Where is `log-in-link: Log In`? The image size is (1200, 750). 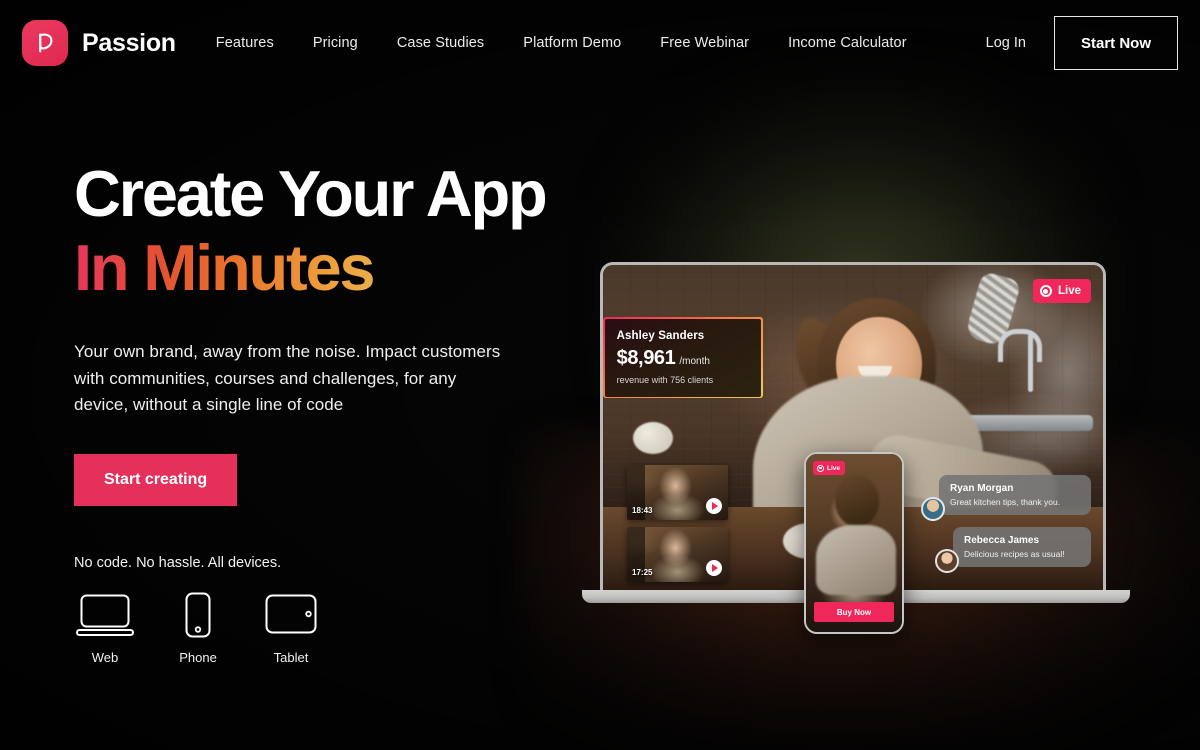 log-in-link: Log In is located at coordinates (1006, 43).